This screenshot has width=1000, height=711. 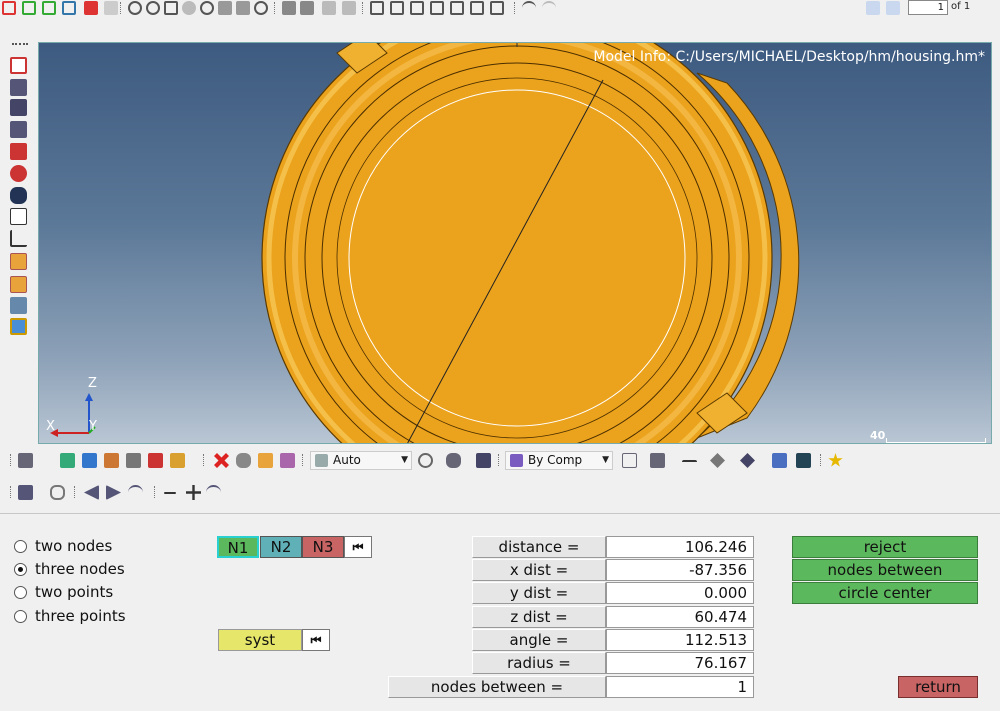 What do you see at coordinates (91, 492) in the screenshot?
I see `previous-icon` at bounding box center [91, 492].